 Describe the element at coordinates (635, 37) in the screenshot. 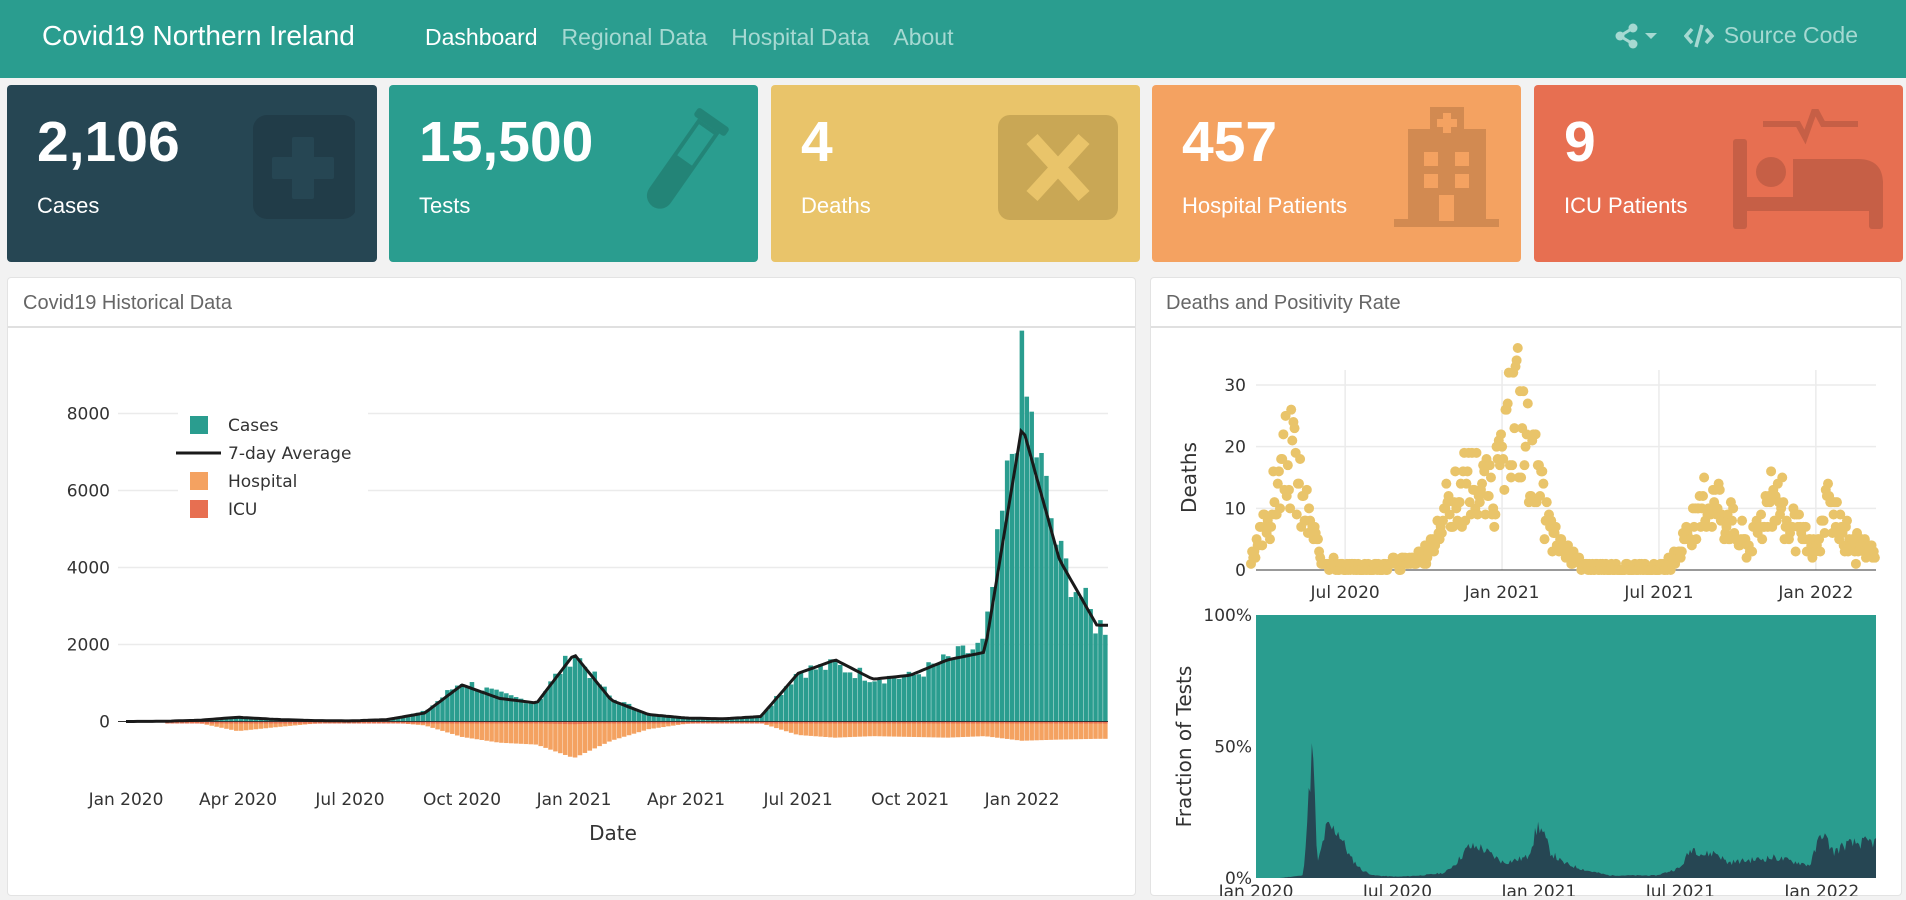

I see `nav-regional-data: Regional Data` at that location.